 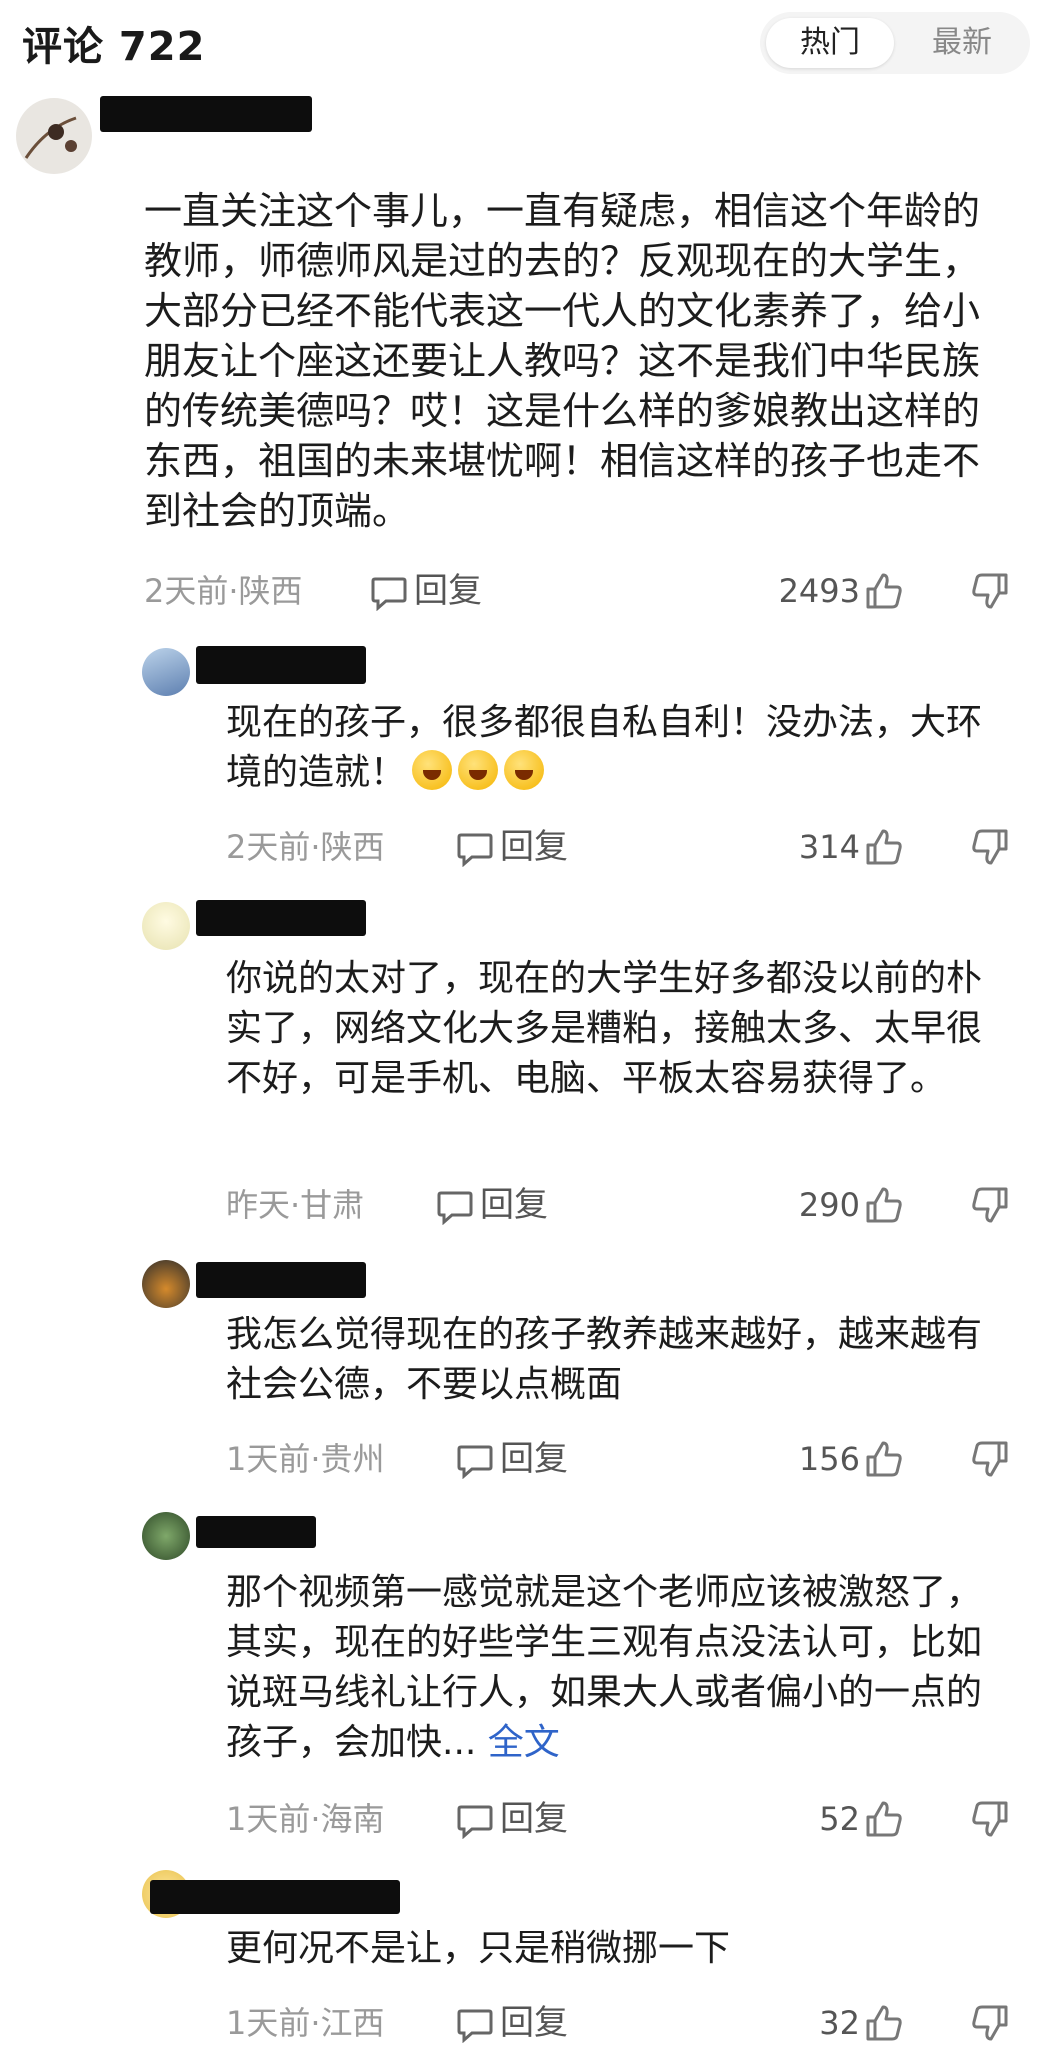 What do you see at coordinates (839, 1819) in the screenshot?
I see `like-count: 52` at bounding box center [839, 1819].